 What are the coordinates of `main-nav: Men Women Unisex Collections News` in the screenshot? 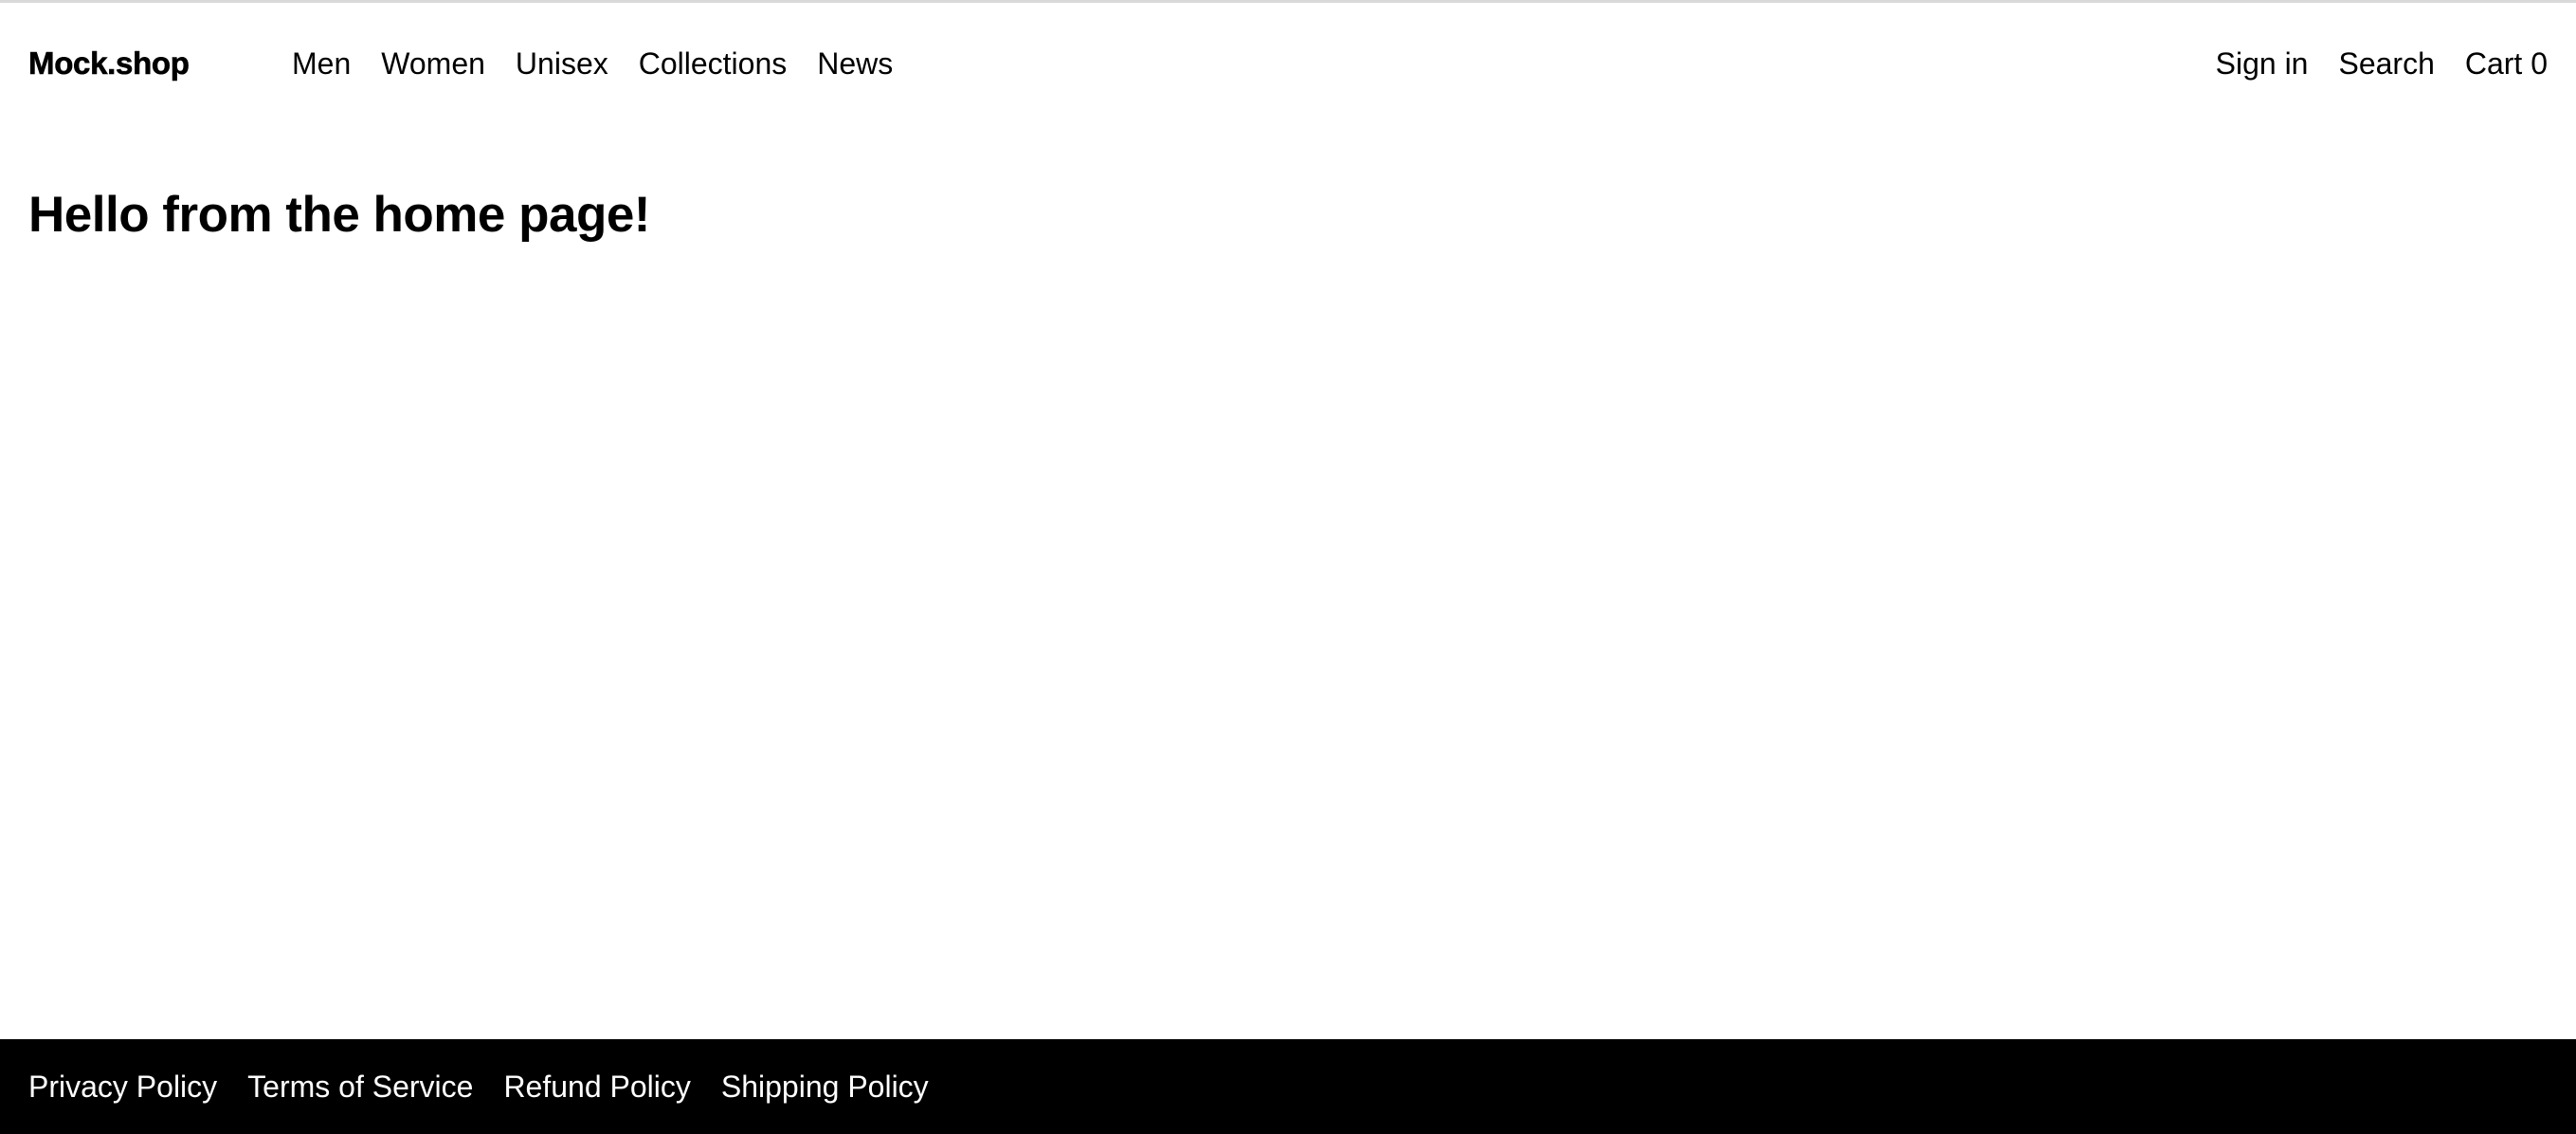 It's located at (592, 64).